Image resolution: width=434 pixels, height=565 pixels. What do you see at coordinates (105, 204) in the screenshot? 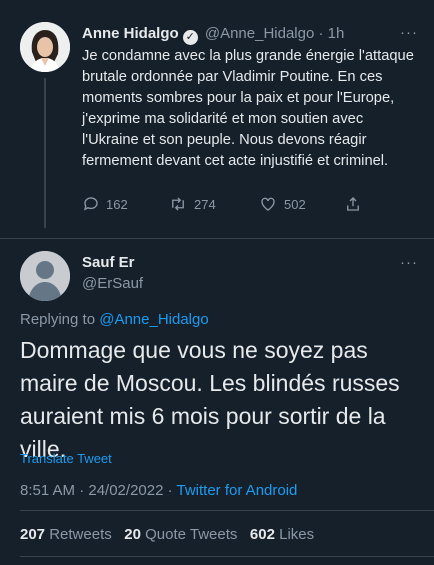
I see `reply-button: 162` at bounding box center [105, 204].